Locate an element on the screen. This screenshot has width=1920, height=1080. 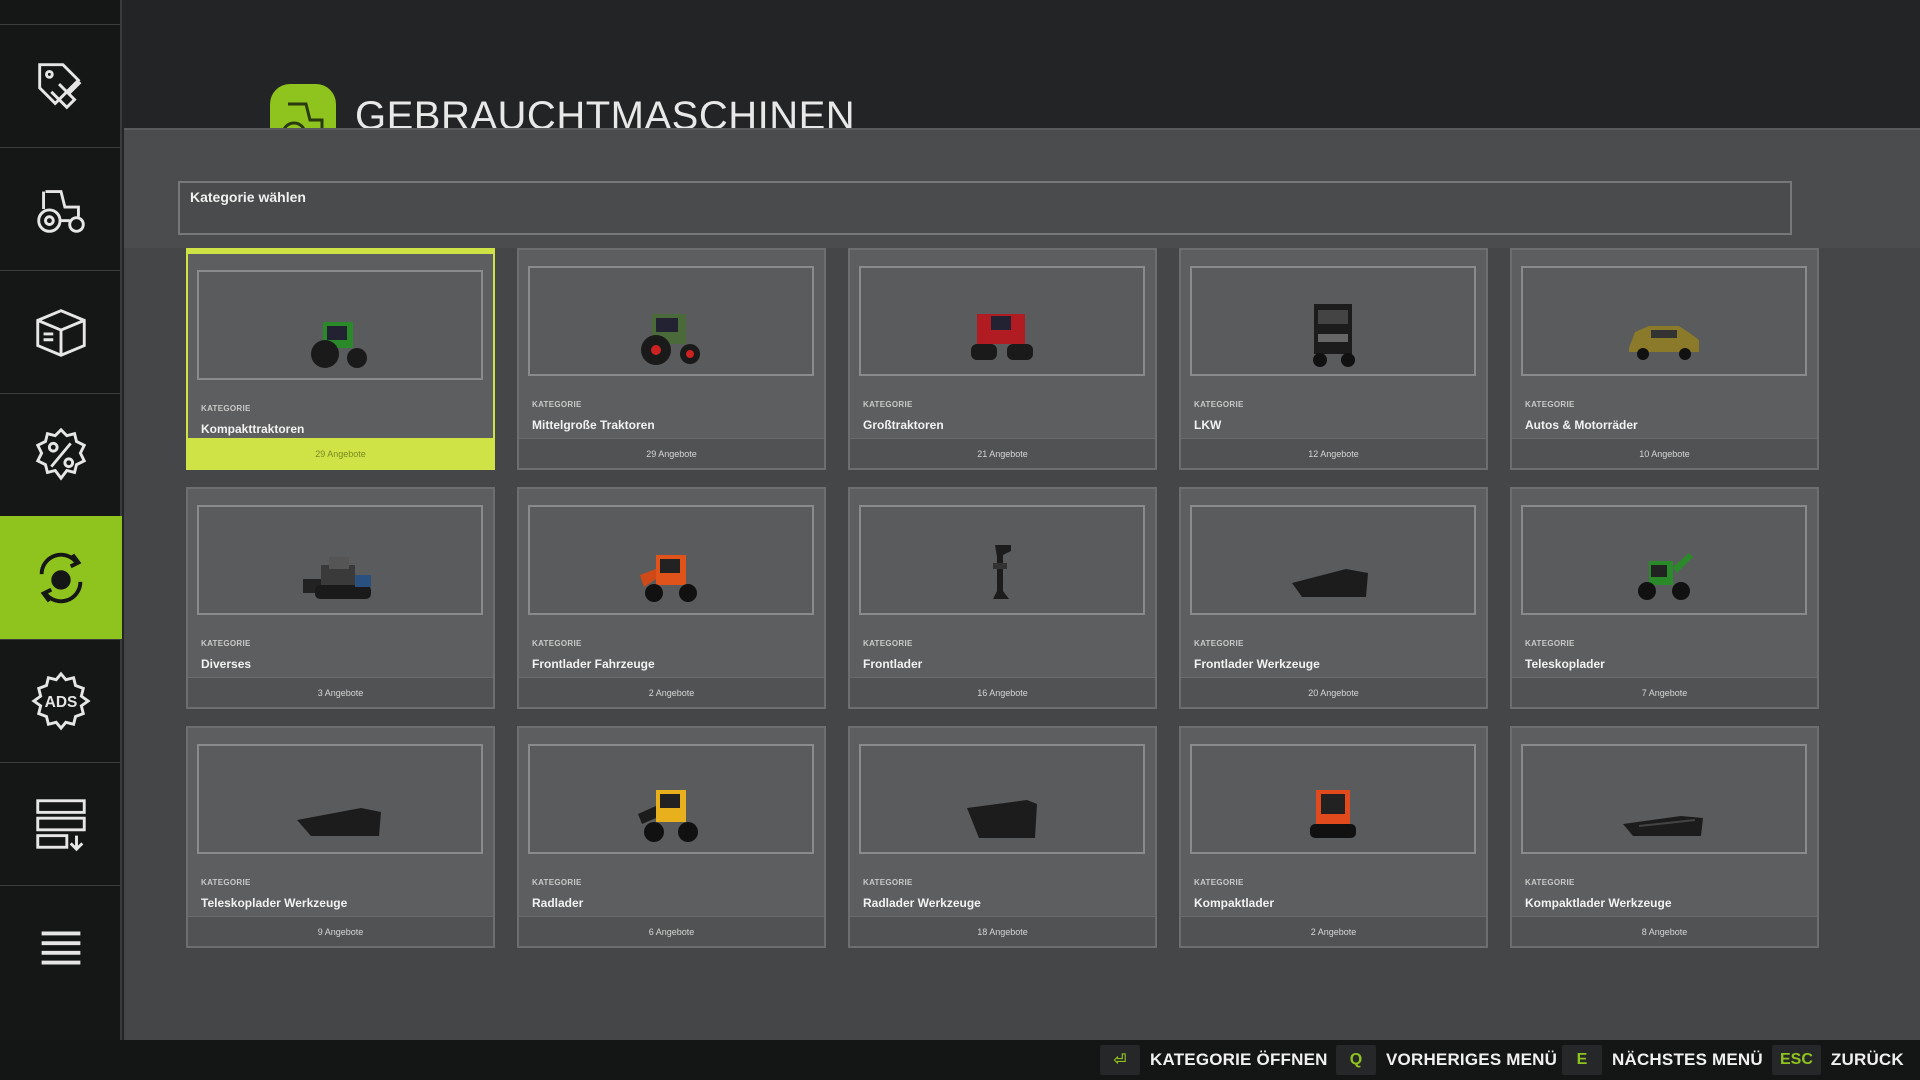
card-category-name: Radlader Werkzeuge is located at coordinates (922, 903).